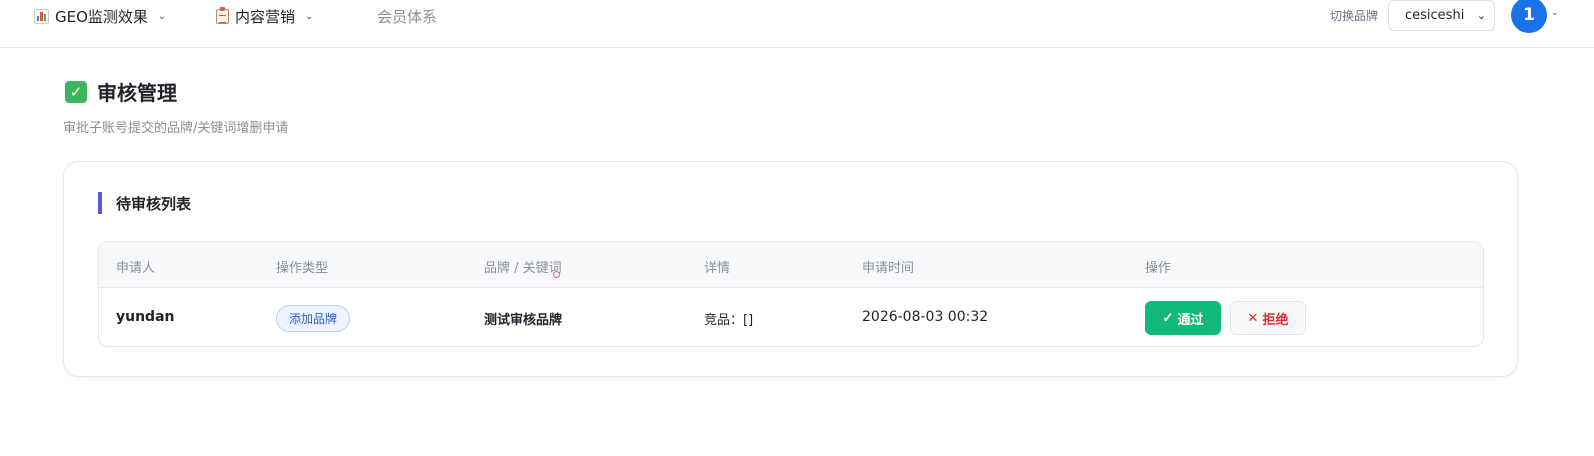  I want to click on table-header: 申请人 操作类型 品牌 / 关键词 详情 申请时间 操作, so click(791, 265).